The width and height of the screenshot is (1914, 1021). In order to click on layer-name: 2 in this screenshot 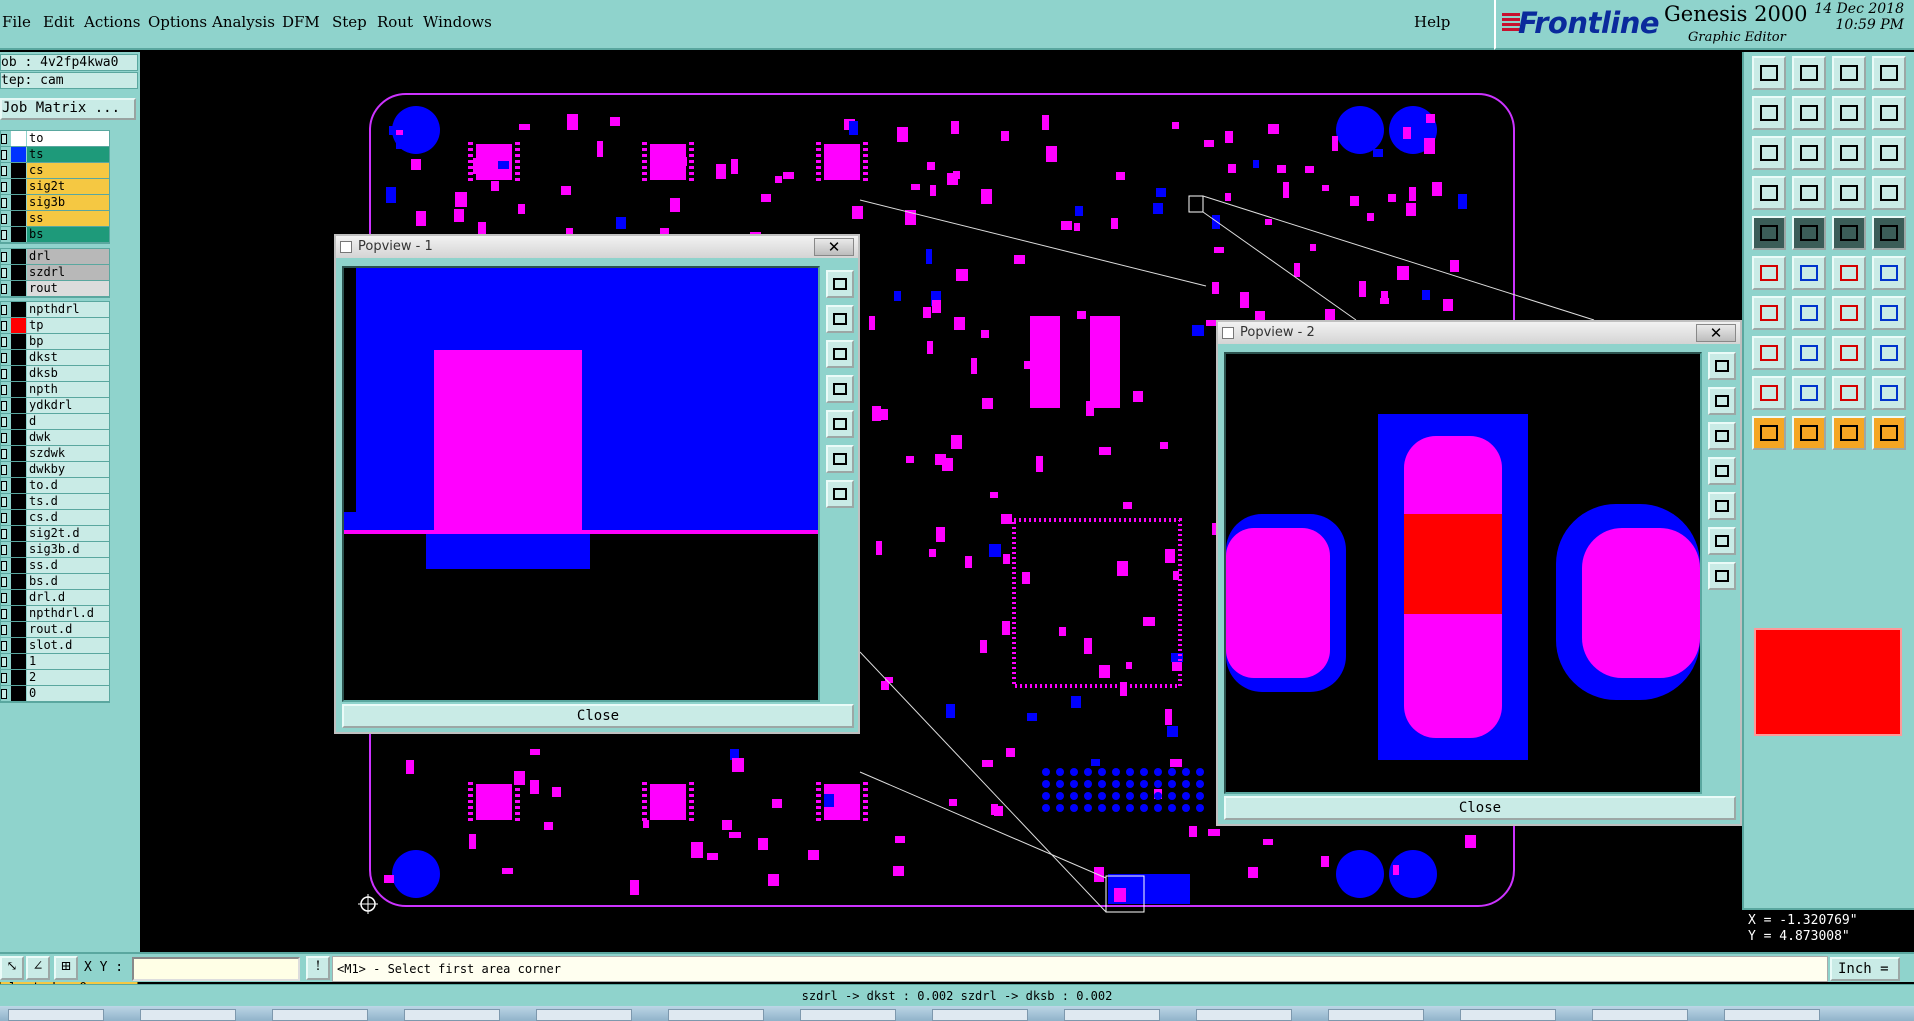, I will do `click(68, 677)`.